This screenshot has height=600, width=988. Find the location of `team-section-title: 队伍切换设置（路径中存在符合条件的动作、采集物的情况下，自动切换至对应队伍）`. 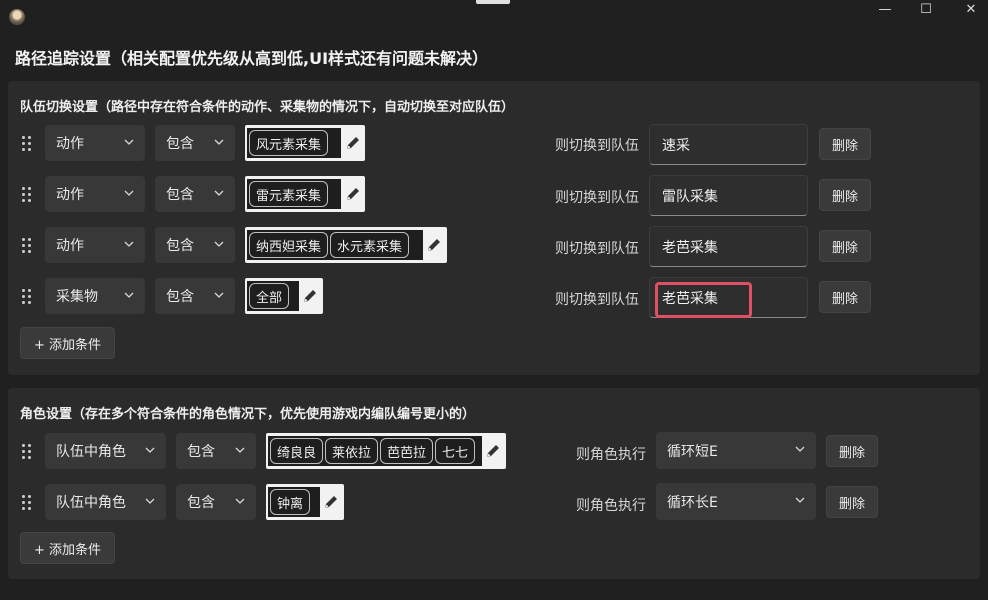

team-section-title: 队伍切换设置（路径中存在符合条件的动作、采集物的情况下，自动切换至对应队伍） is located at coordinates (267, 107).